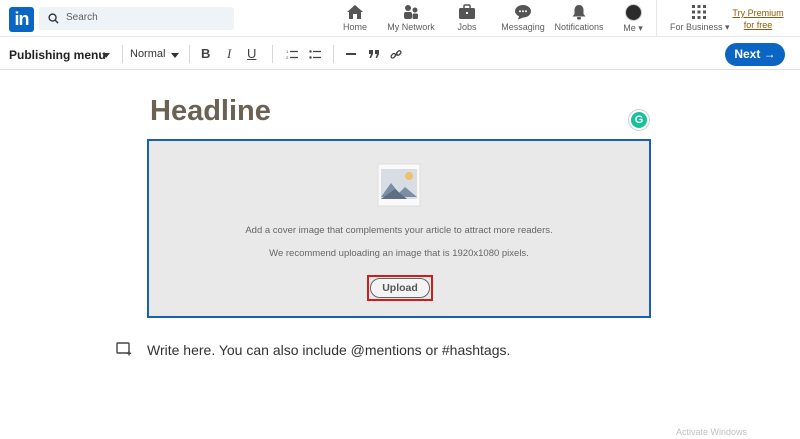  I want to click on nav-me: Me ▾, so click(633, 19).